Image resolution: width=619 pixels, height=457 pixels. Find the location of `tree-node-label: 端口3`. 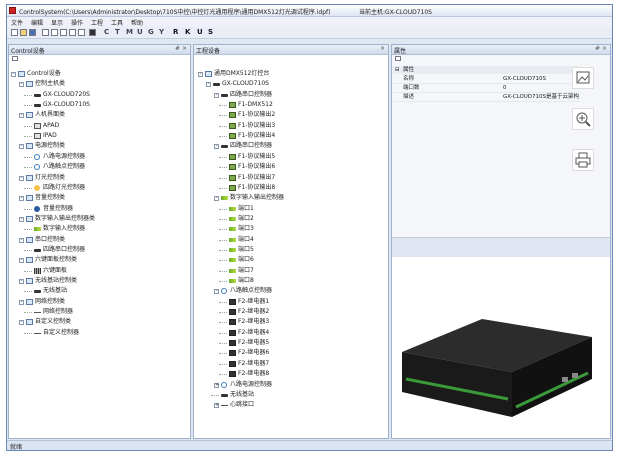

tree-node-label: 端口3 is located at coordinates (246, 229).